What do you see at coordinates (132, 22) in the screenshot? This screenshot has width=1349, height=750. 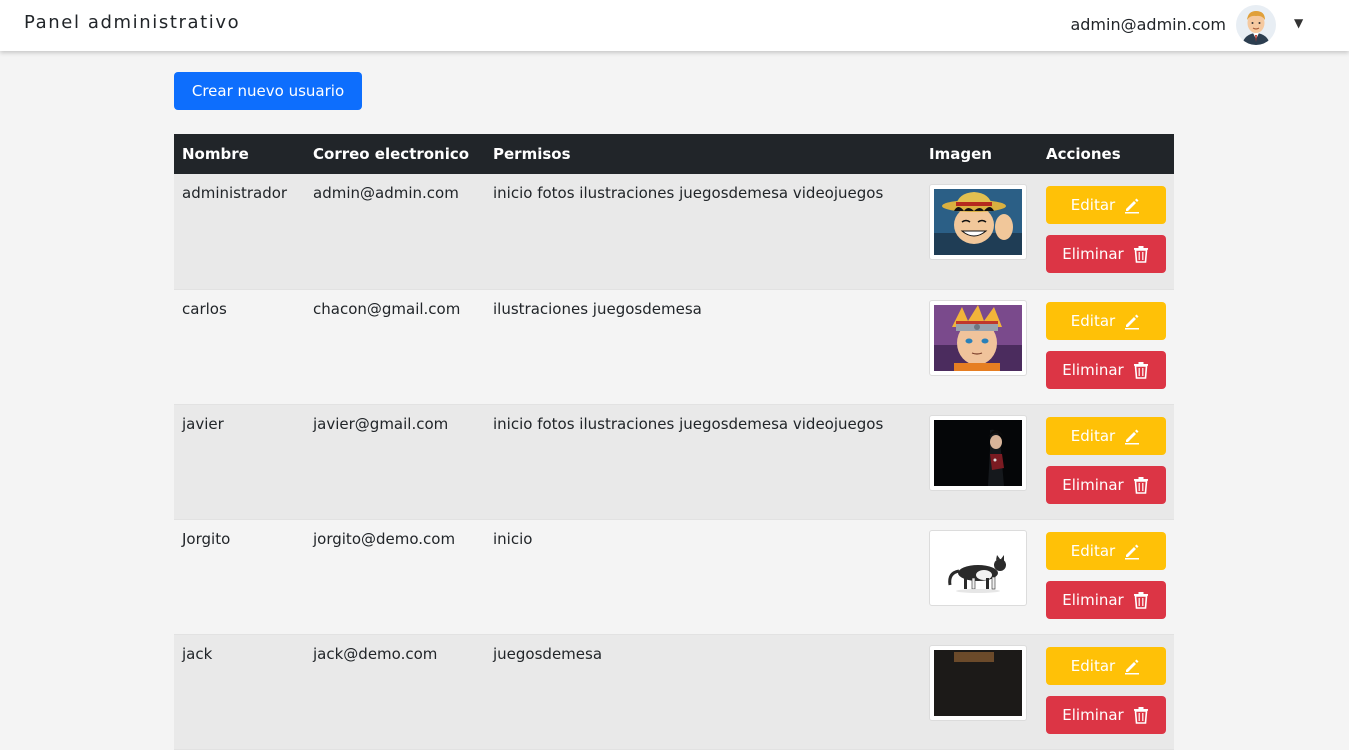 I see `brand-title: Panel administrativo` at bounding box center [132, 22].